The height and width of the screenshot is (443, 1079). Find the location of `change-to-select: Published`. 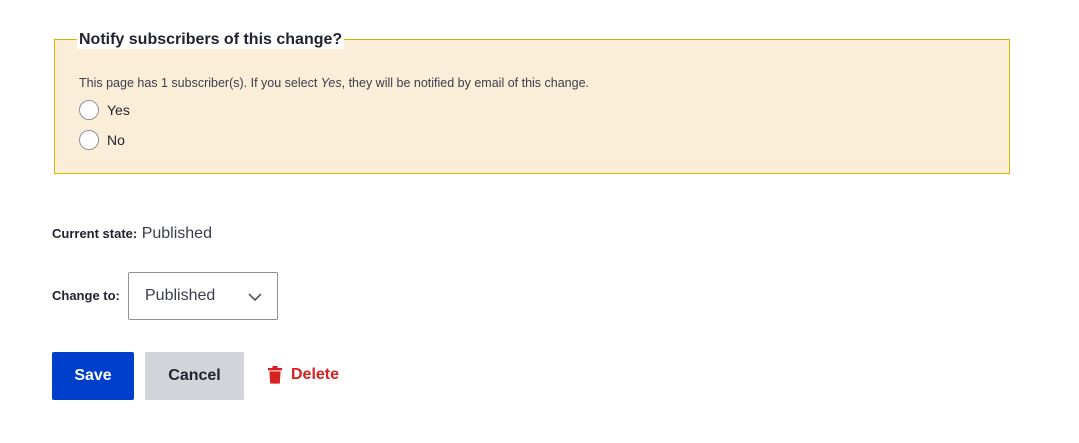

change-to-select: Published is located at coordinates (203, 296).